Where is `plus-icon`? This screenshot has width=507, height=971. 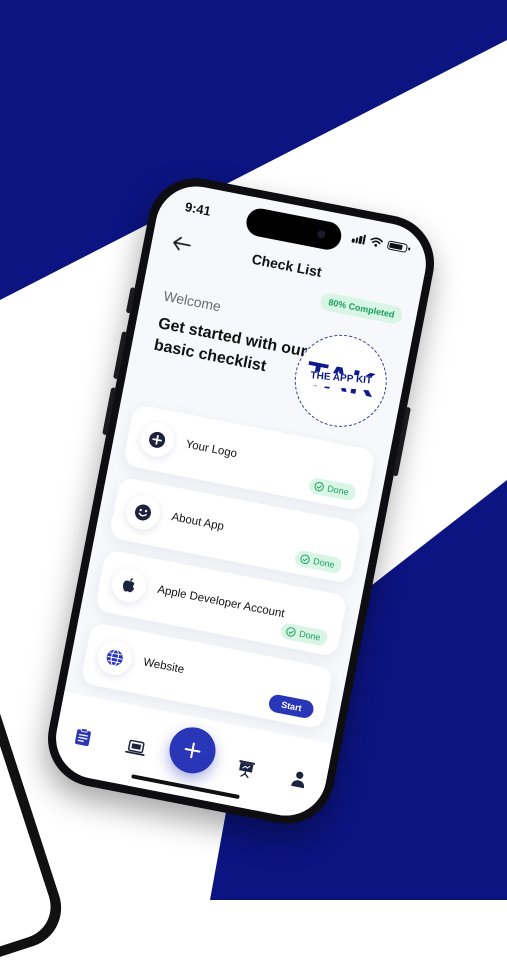 plus-icon is located at coordinates (192, 750).